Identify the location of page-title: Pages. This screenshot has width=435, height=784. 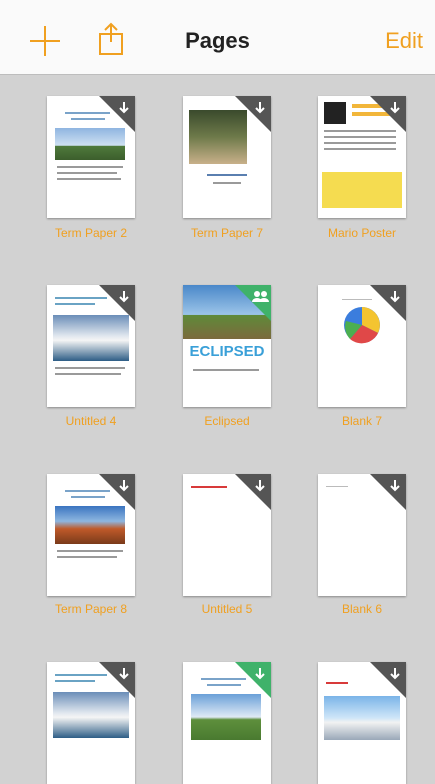
(217, 40).